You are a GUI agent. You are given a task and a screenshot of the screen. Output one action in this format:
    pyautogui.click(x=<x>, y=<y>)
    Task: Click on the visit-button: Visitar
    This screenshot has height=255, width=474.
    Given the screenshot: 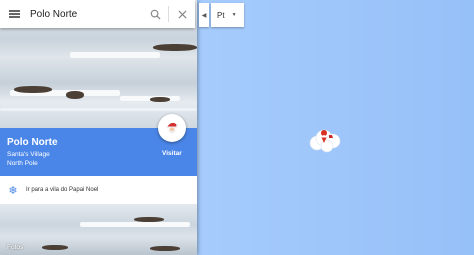 What is the action you would take?
    pyautogui.click(x=172, y=153)
    